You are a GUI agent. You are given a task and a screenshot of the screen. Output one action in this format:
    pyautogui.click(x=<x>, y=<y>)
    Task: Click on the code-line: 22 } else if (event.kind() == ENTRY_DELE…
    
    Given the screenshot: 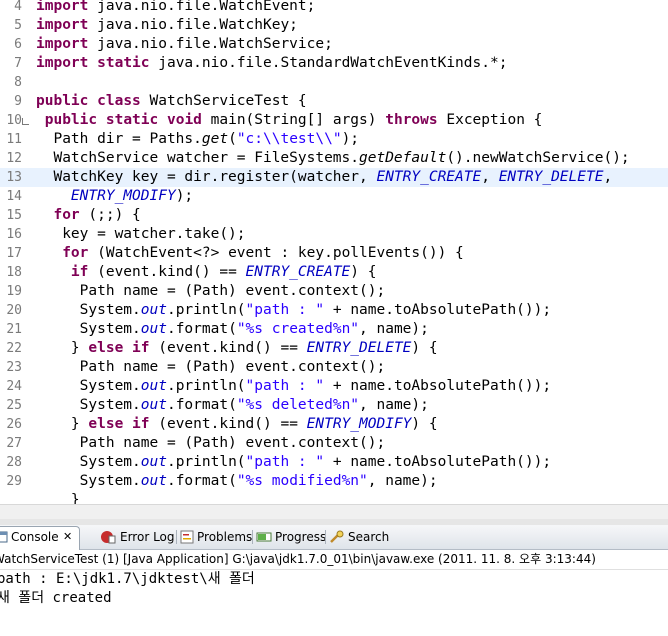 What is the action you would take?
    pyautogui.click(x=334, y=348)
    